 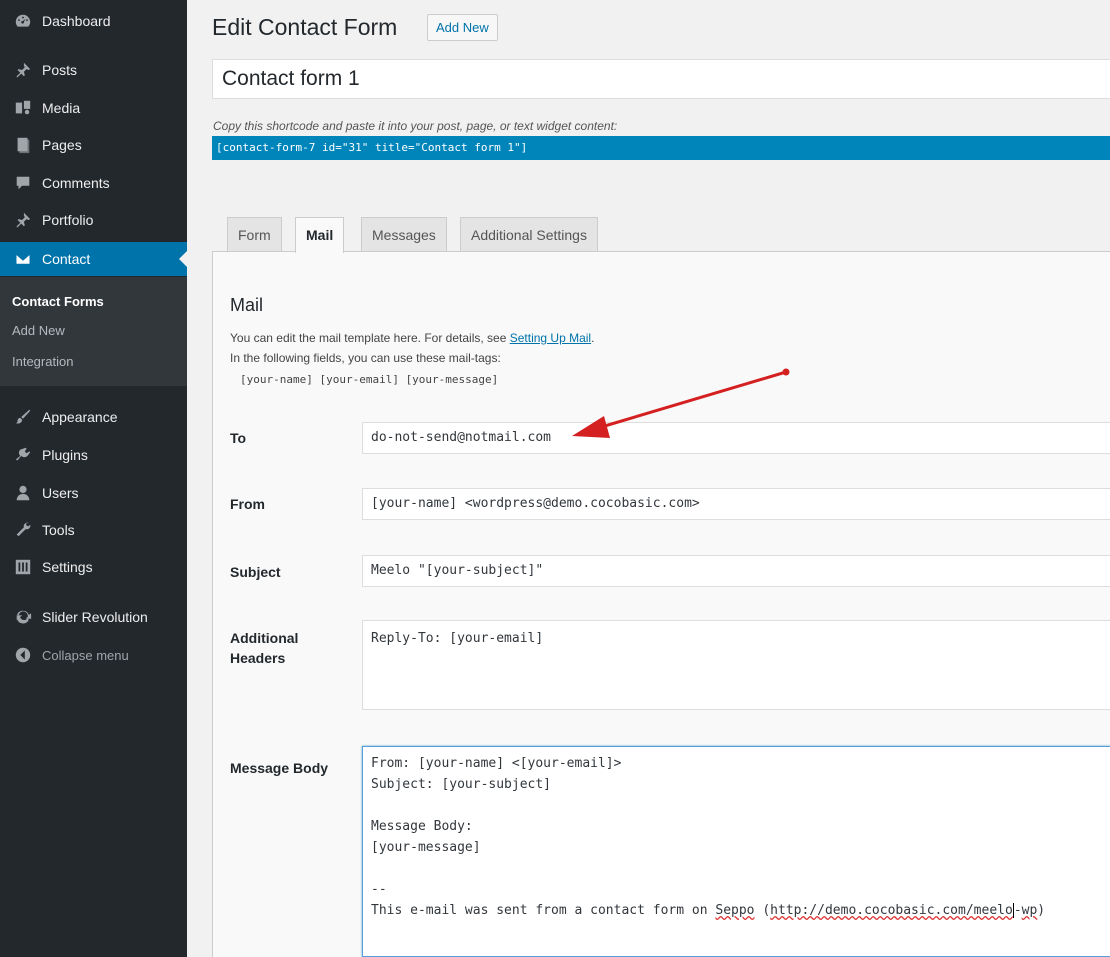 I want to click on sidebar-item-plugins: Plugins, so click(x=93, y=455).